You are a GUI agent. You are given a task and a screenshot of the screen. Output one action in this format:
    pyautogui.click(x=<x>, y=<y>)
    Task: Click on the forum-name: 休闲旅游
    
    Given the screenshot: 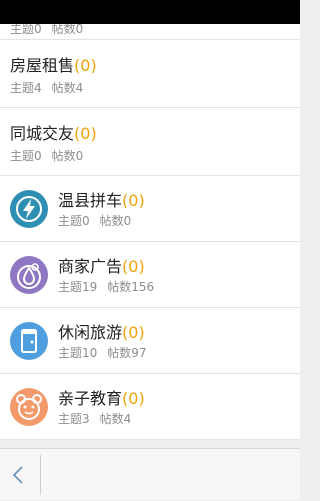 What is the action you would take?
    pyautogui.click(x=90, y=332)
    